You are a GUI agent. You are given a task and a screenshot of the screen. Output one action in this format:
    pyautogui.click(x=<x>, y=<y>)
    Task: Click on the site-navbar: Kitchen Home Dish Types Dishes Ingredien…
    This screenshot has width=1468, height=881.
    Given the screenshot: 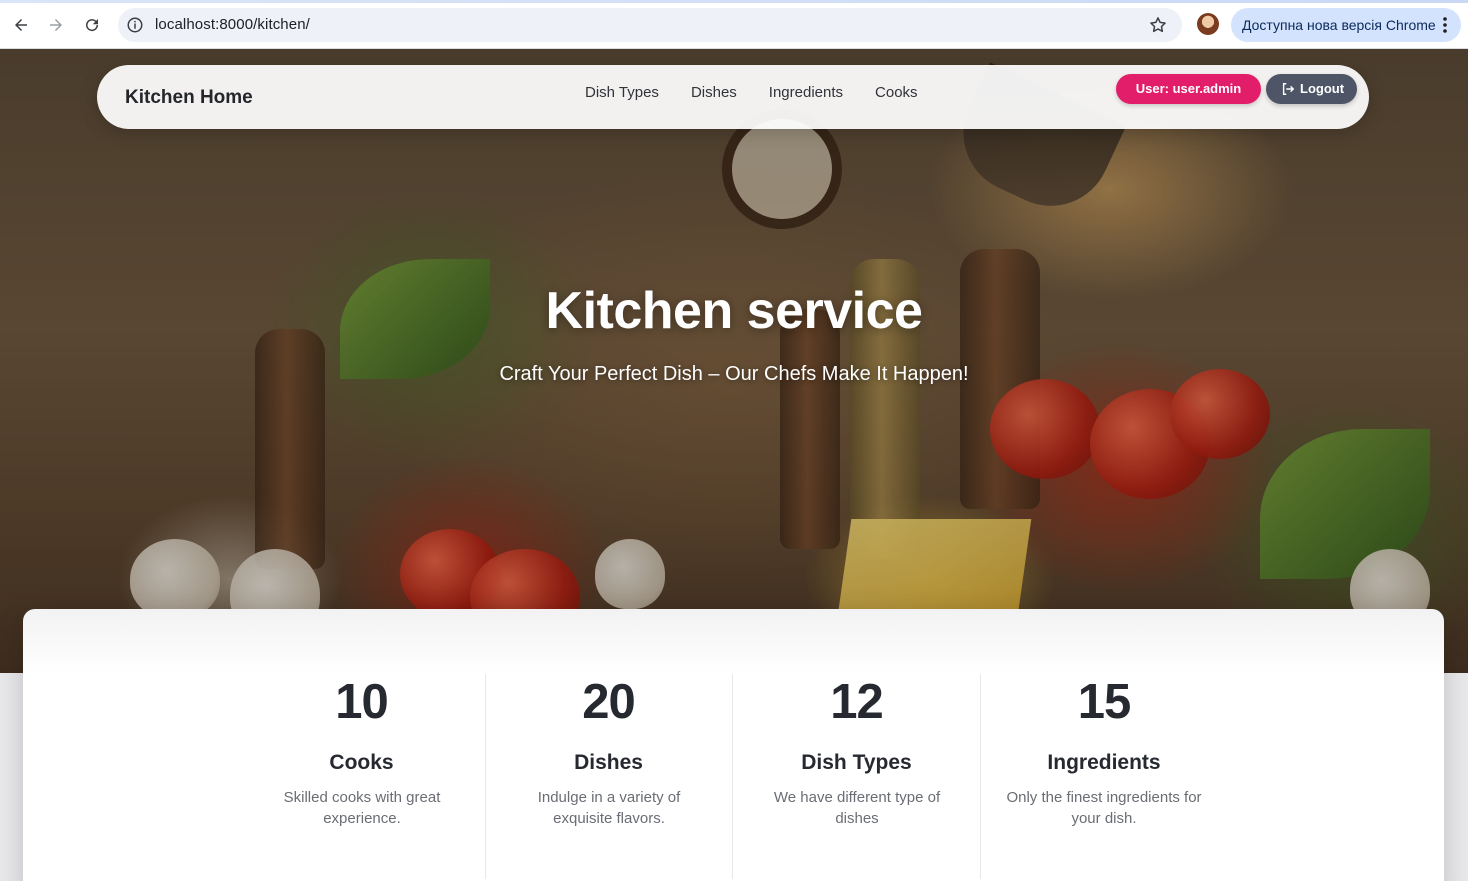 What is the action you would take?
    pyautogui.click(x=733, y=97)
    